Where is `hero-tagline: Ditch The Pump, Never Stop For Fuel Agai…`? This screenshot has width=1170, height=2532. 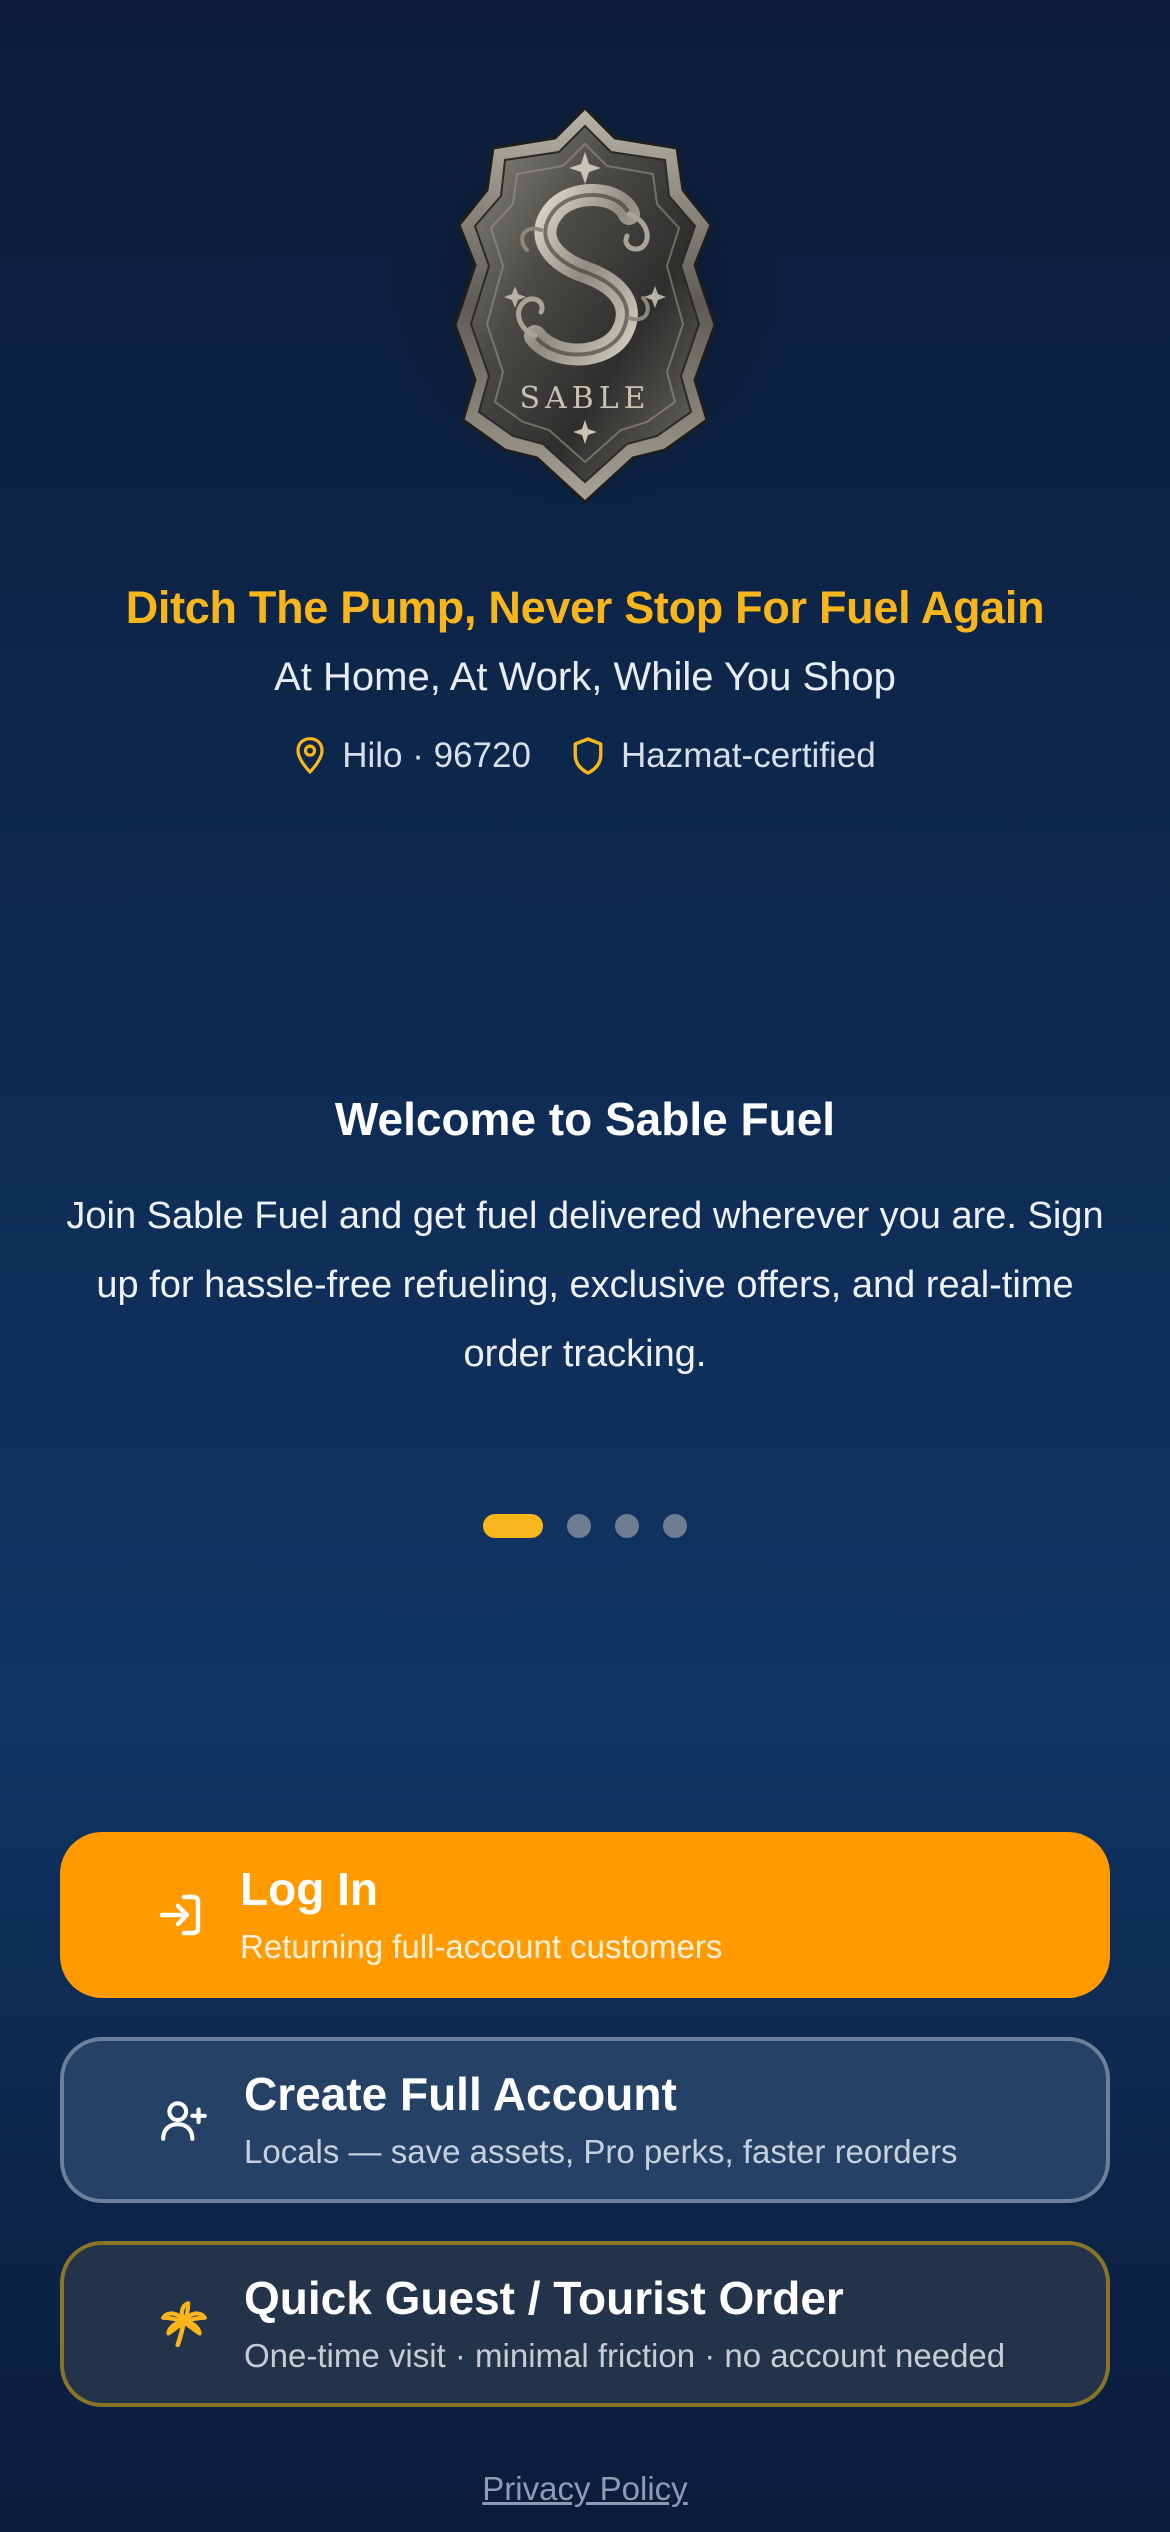
hero-tagline: Ditch The Pump, Never Stop For Fuel Agai… is located at coordinates (585, 607).